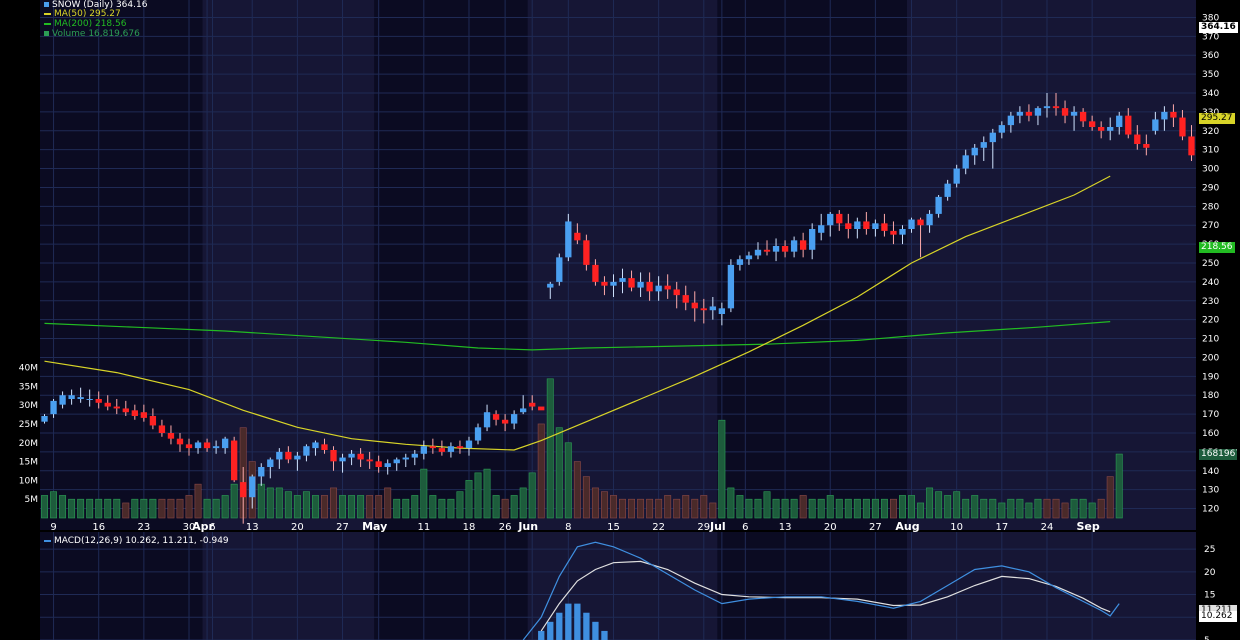 The height and width of the screenshot is (640, 1240). What do you see at coordinates (1047, 527) in the screenshot?
I see `x-tick-26: 24` at bounding box center [1047, 527].